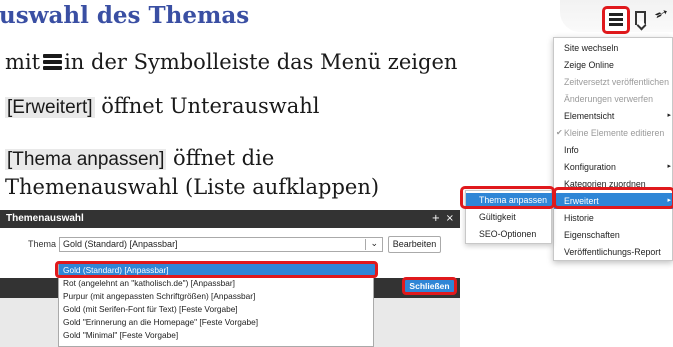 This screenshot has width=673, height=347. What do you see at coordinates (613, 198) in the screenshot?
I see `highlight-erweitert` at bounding box center [613, 198].